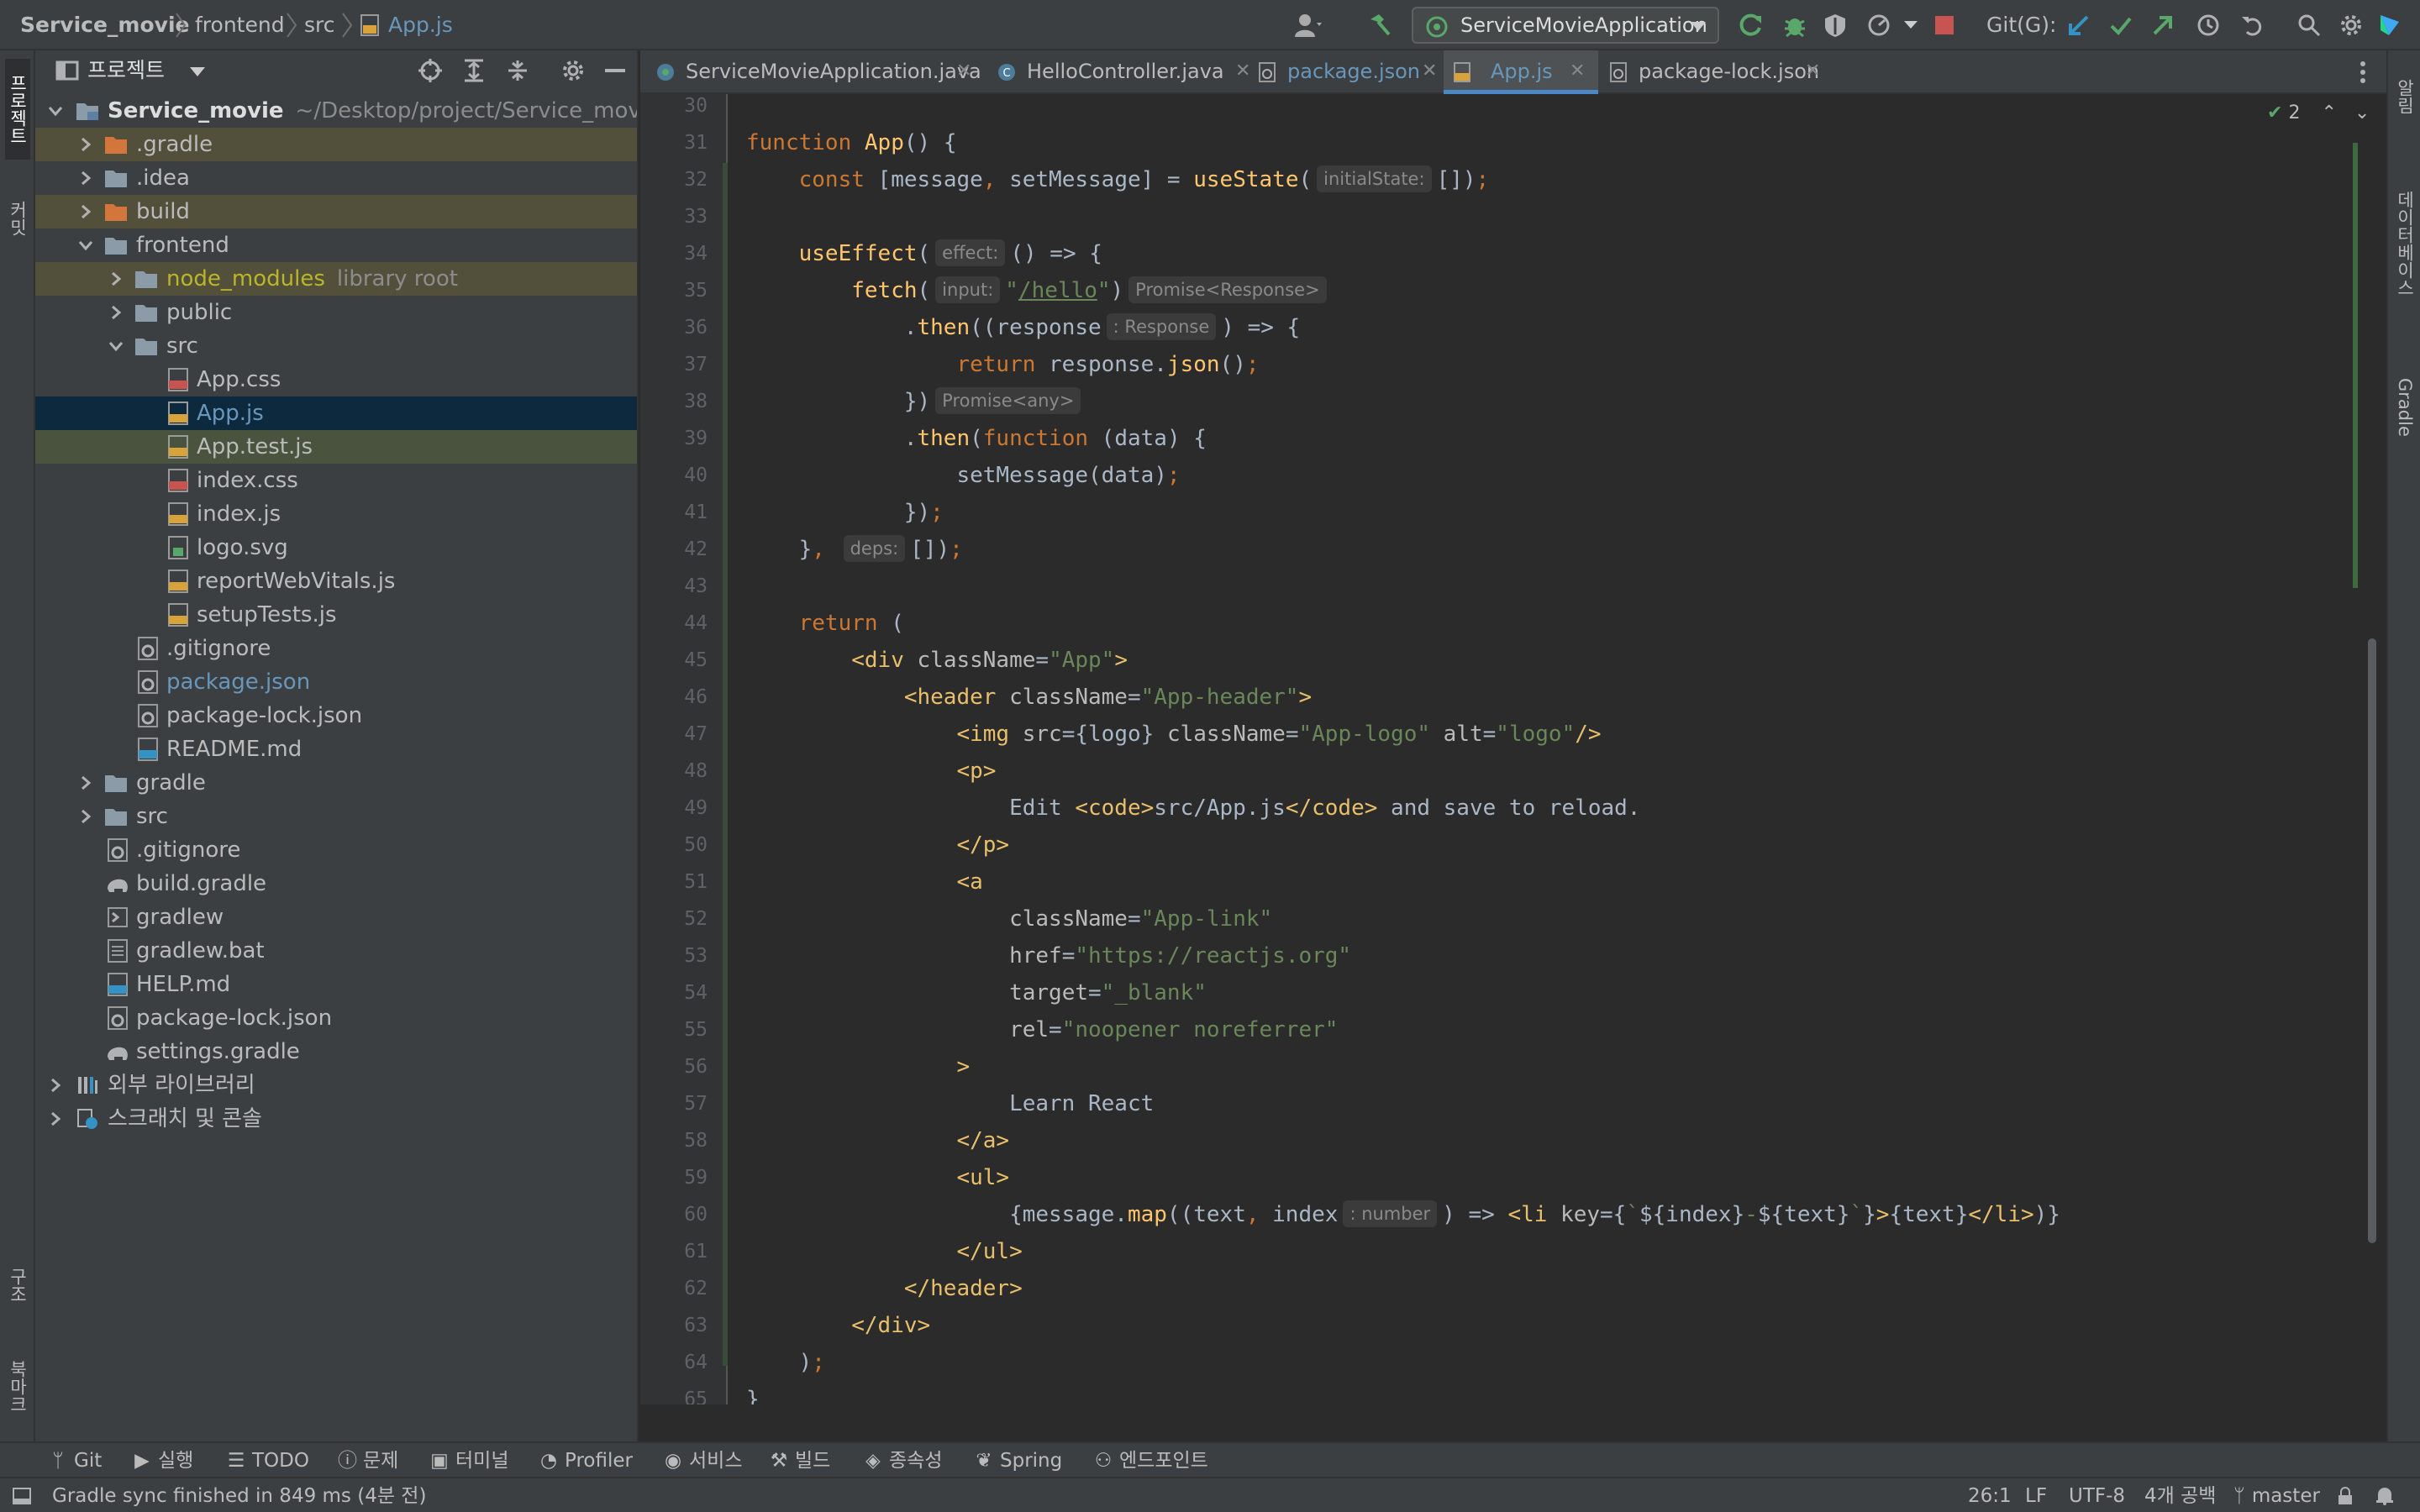  Describe the element at coordinates (586, 1460) in the screenshot. I see `tool-profiler: ◔ Profiler` at that location.